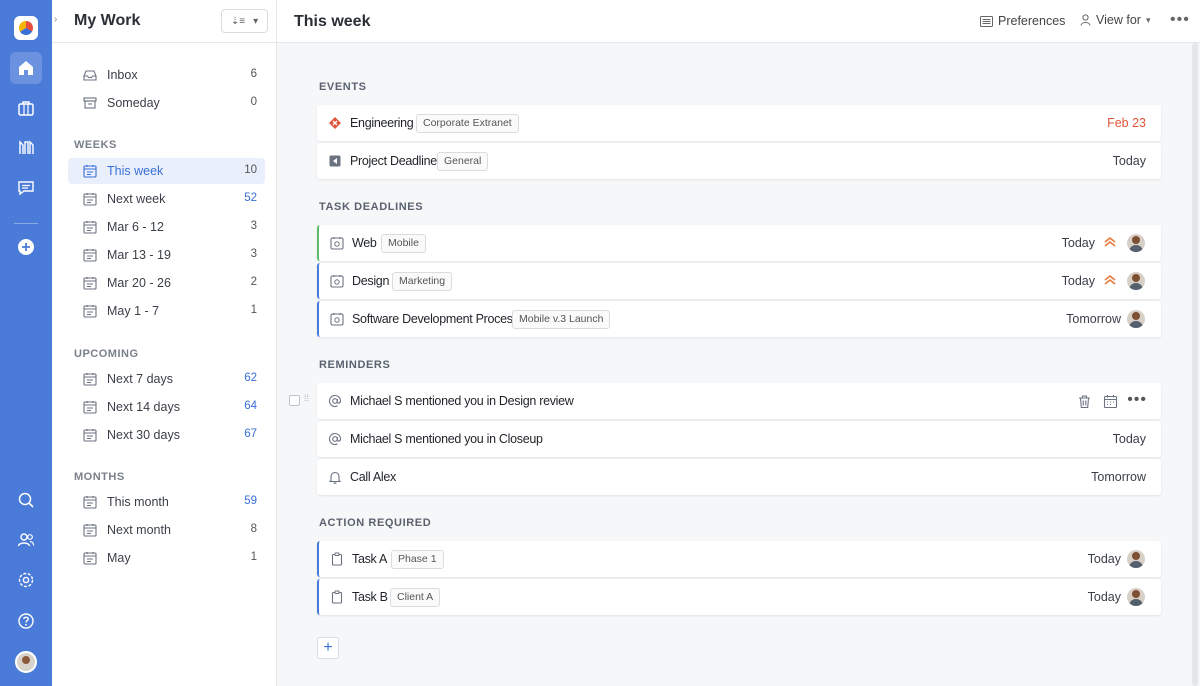 The width and height of the screenshot is (1200, 686). I want to click on preferences-icon, so click(986, 21).